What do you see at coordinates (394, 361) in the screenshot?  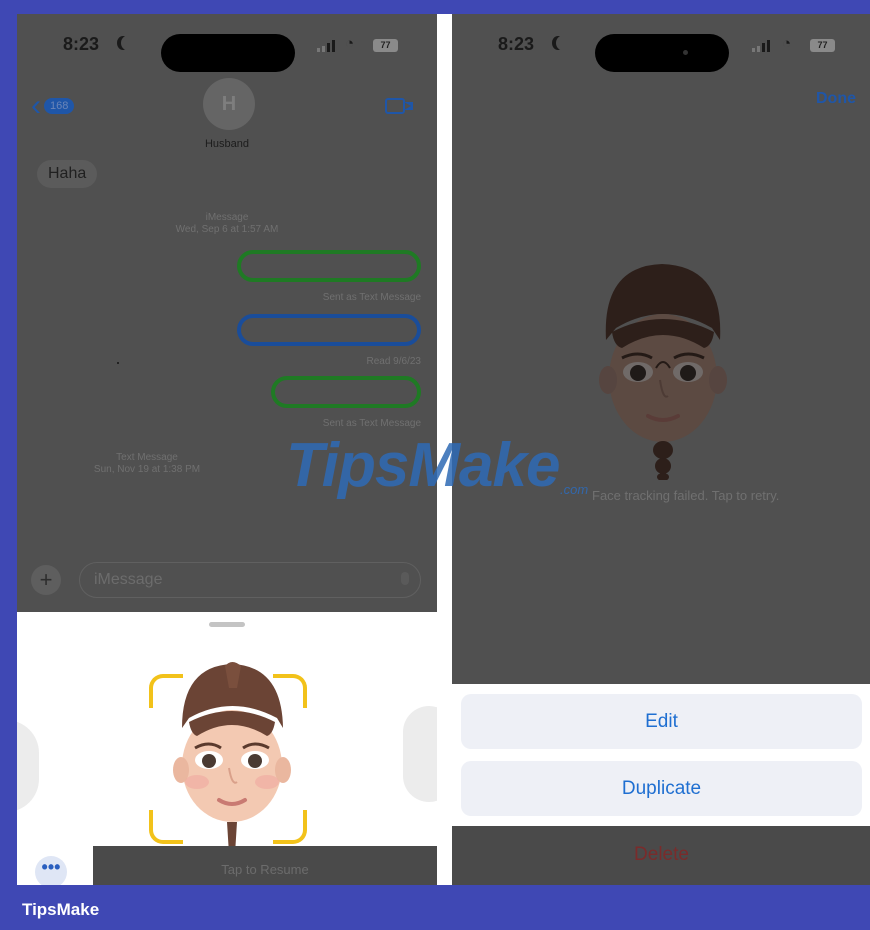 I see `read-receipt: Read 9/6/23` at bounding box center [394, 361].